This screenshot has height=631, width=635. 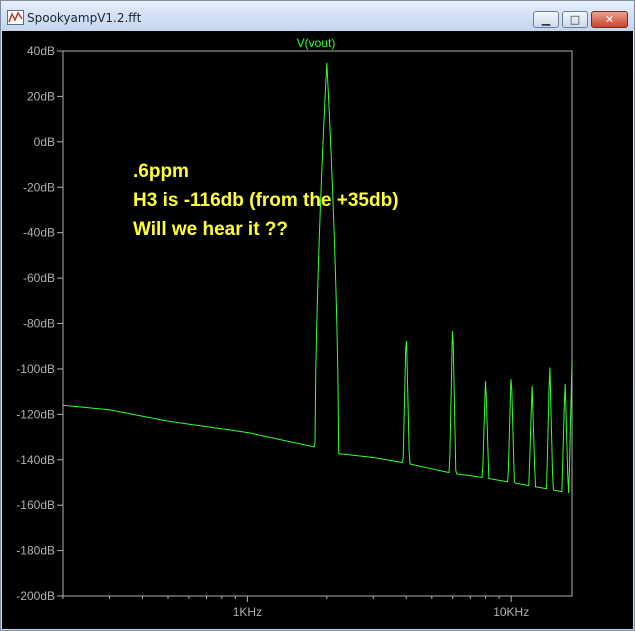 I want to click on close-icon: ✕, so click(x=609, y=19).